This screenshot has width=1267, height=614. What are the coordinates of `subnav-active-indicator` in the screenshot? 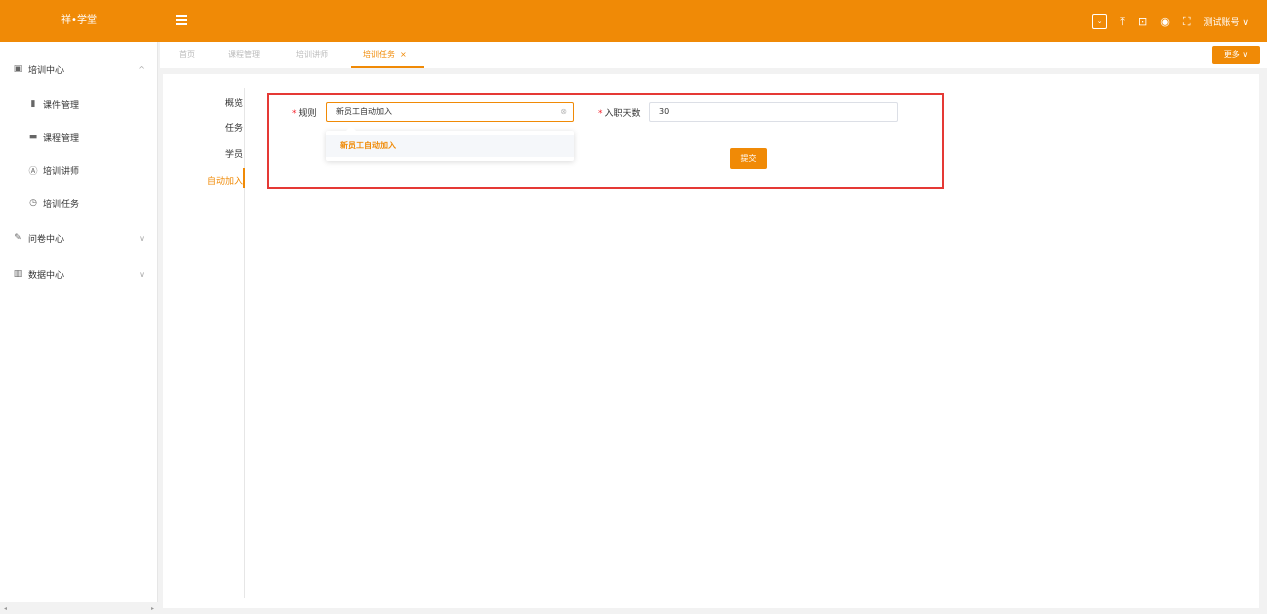 It's located at (244, 178).